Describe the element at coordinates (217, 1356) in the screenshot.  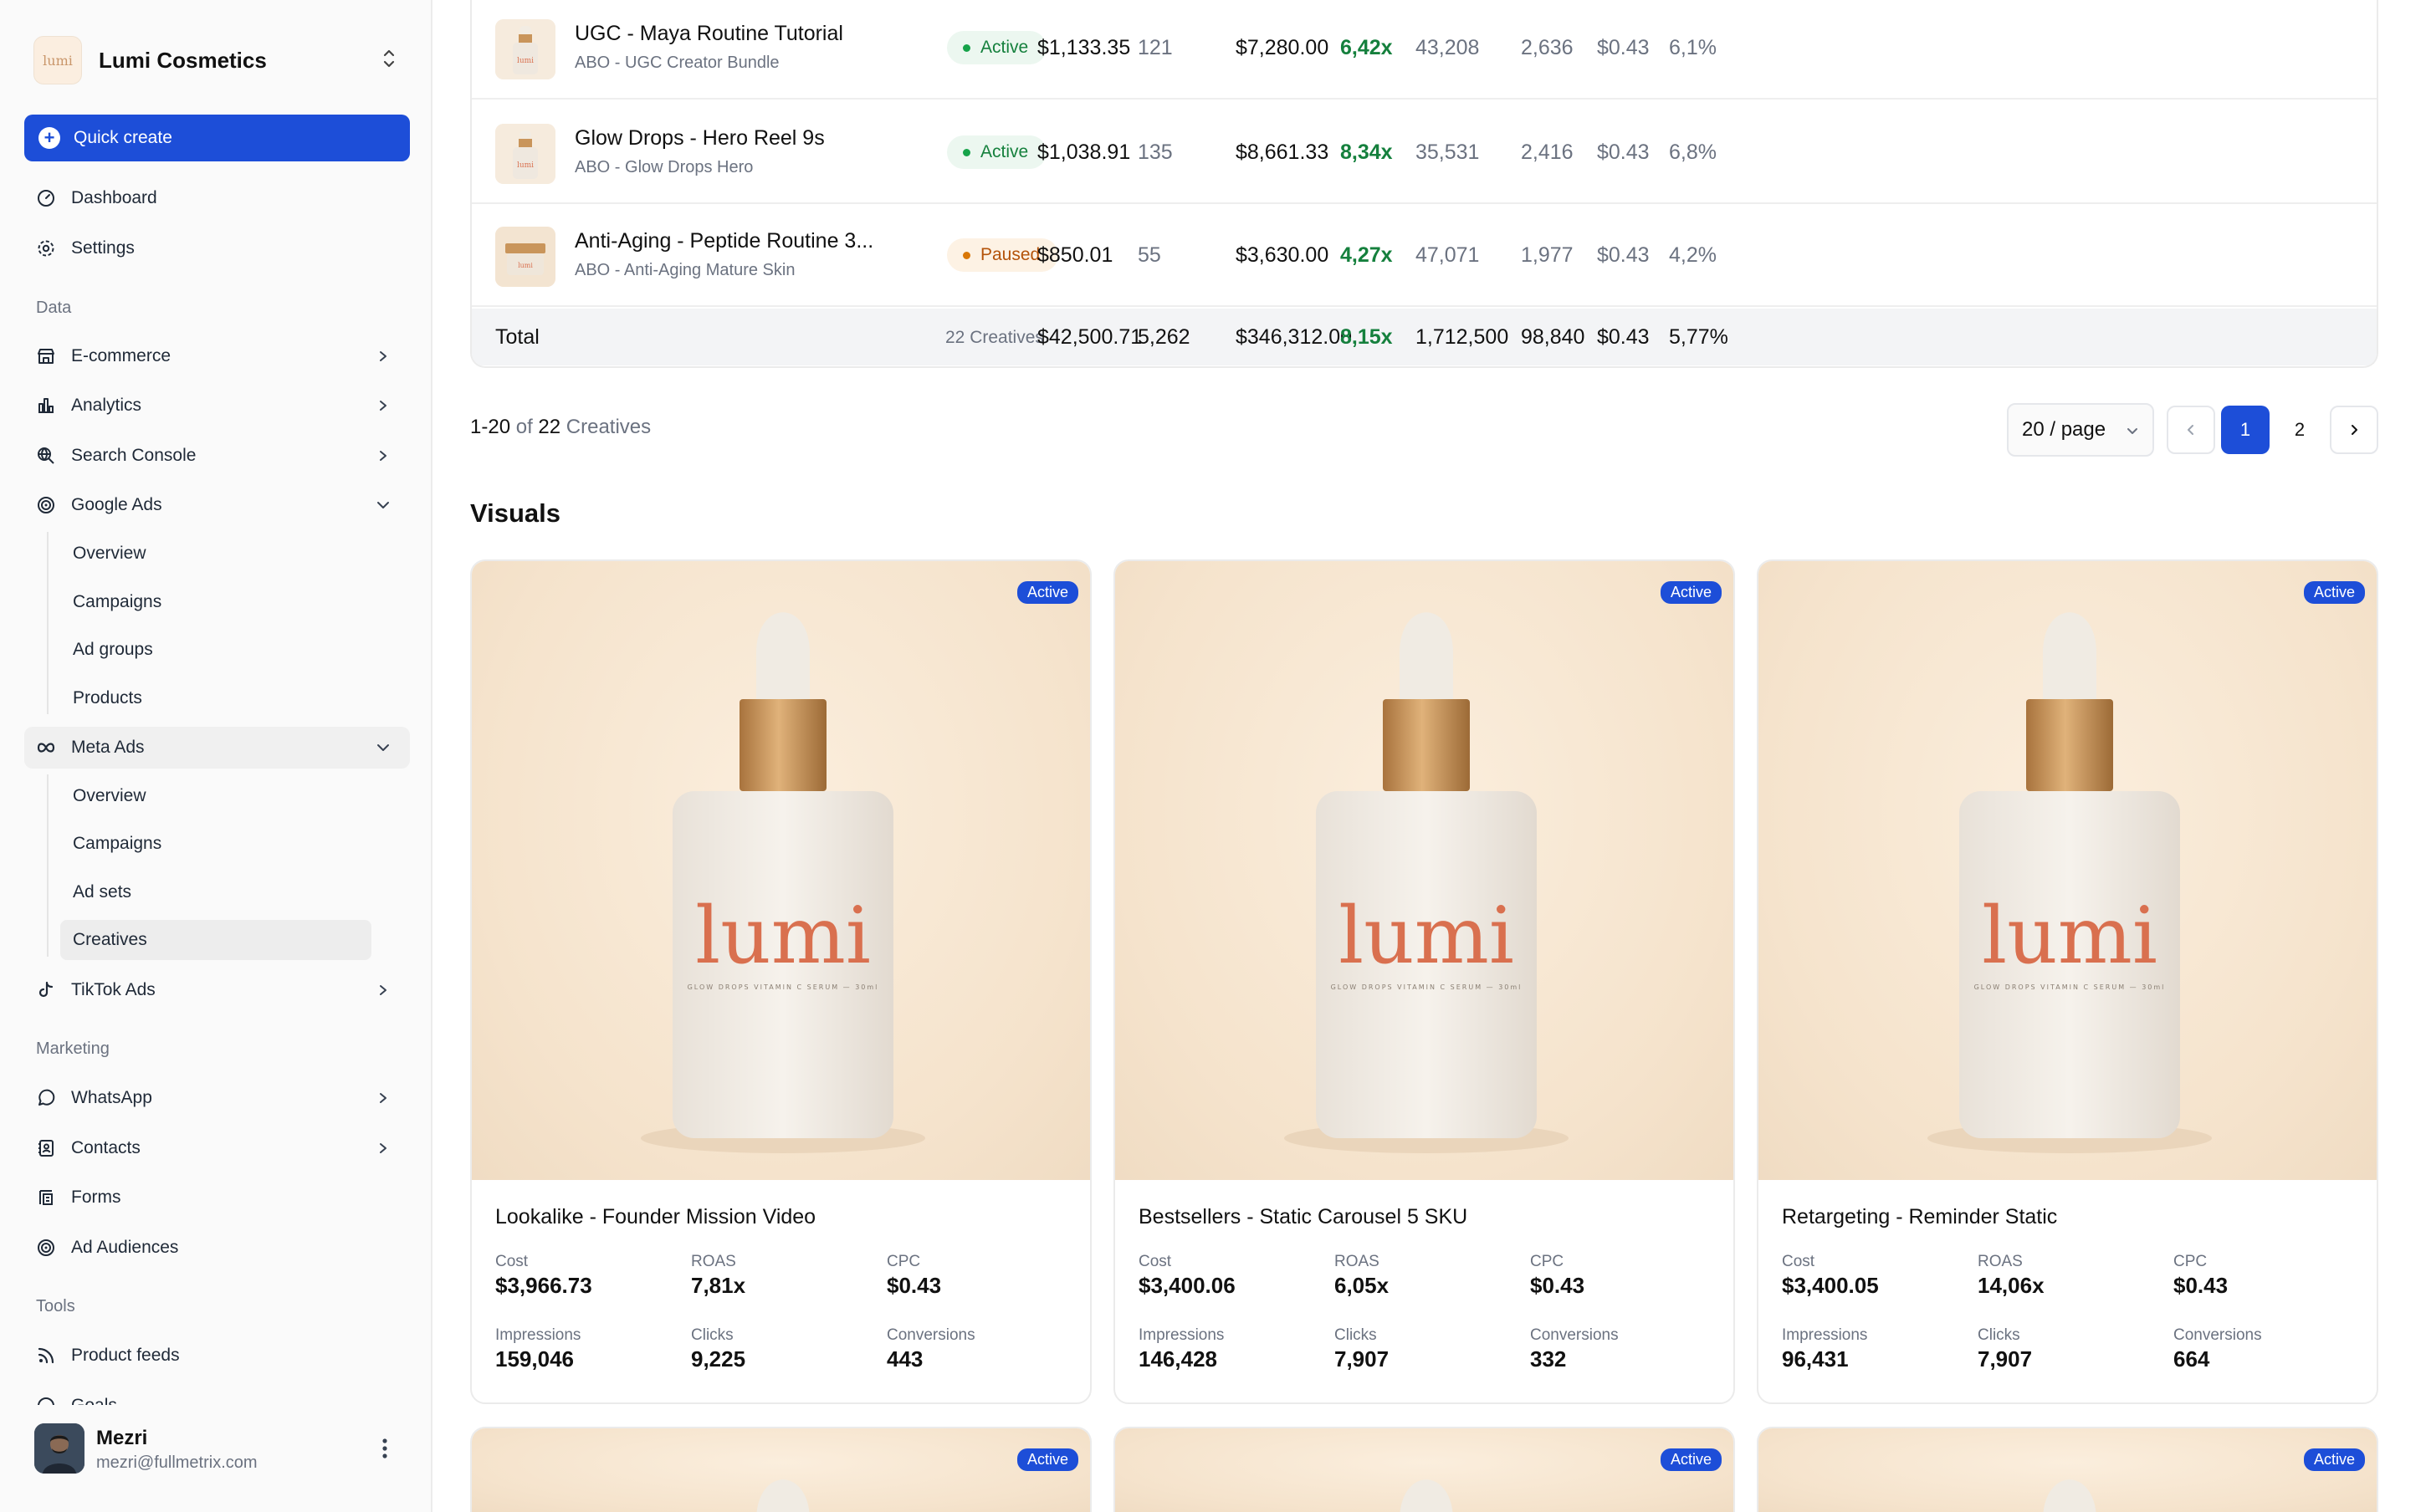
I see `sidebar-item-product-feeds: Product feeds` at that location.